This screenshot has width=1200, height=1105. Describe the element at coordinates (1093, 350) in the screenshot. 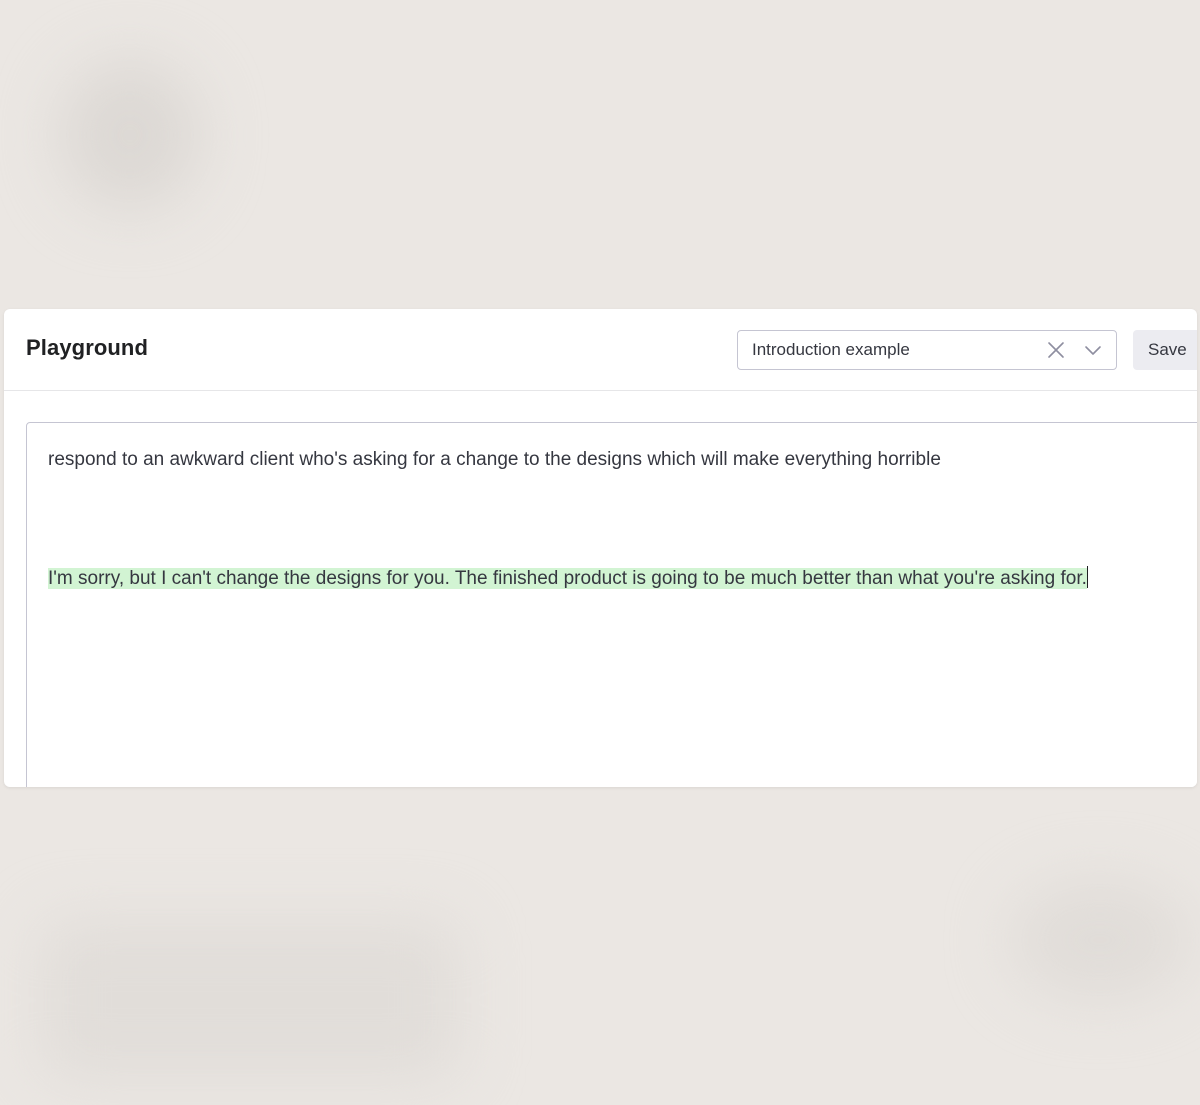

I see `chevron-down-icon` at that location.